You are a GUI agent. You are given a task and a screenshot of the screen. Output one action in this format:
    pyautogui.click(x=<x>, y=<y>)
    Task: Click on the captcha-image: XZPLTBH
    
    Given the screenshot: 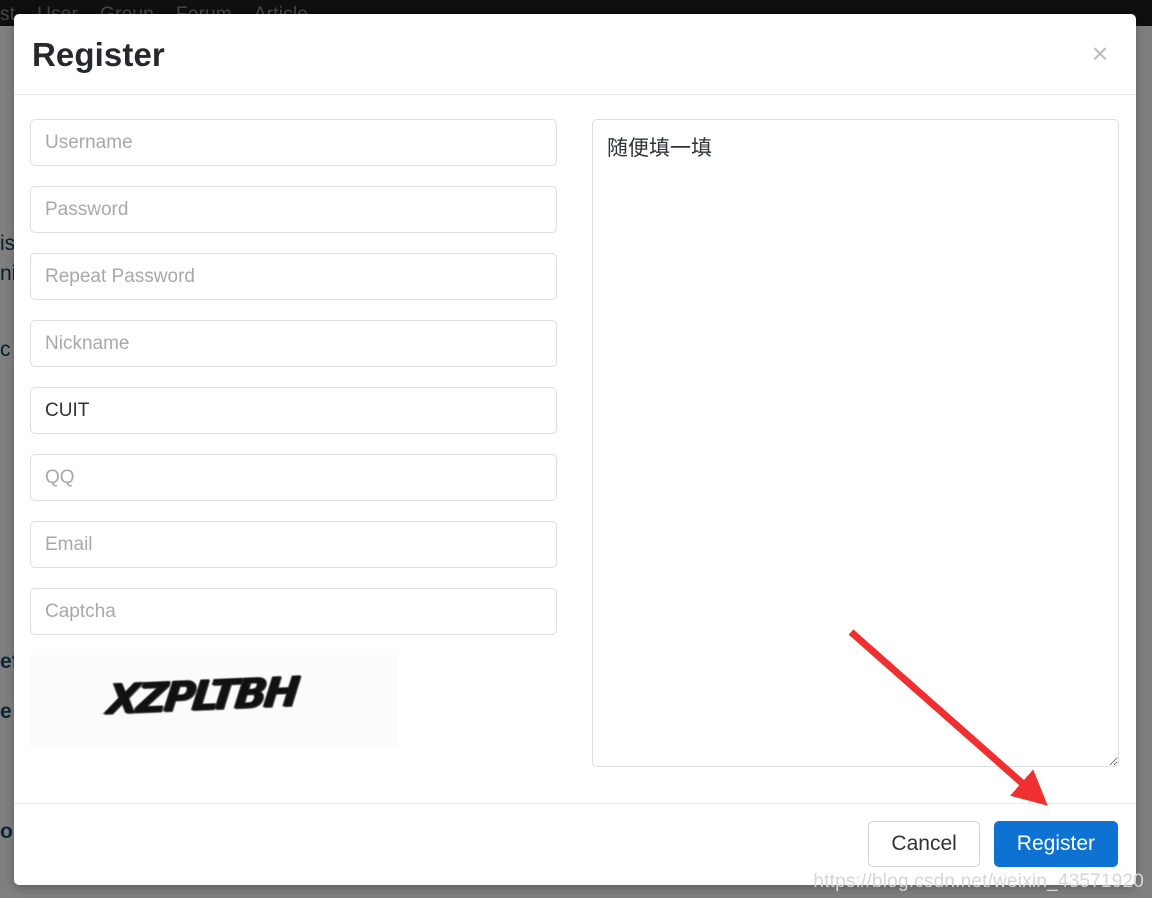 What is the action you would take?
    pyautogui.click(x=213, y=701)
    